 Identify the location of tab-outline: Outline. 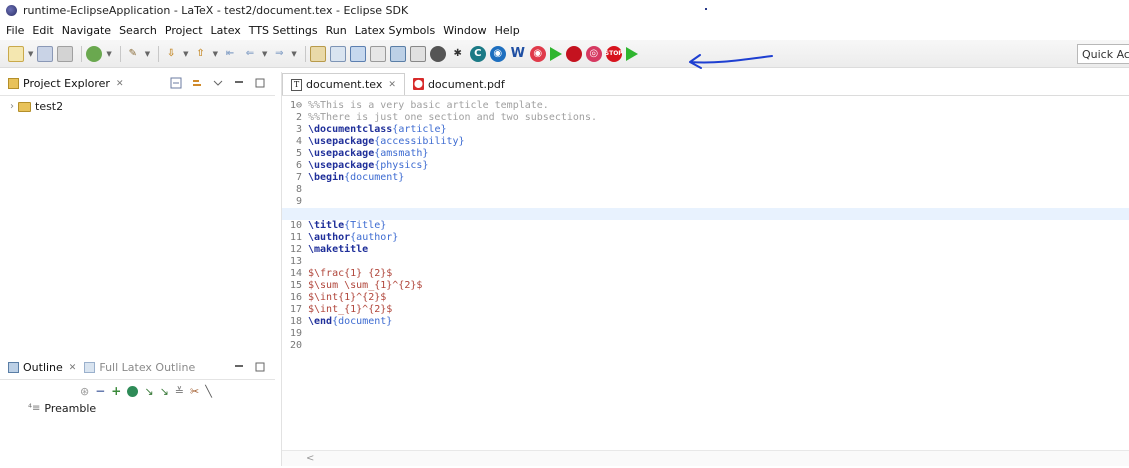
(43, 367).